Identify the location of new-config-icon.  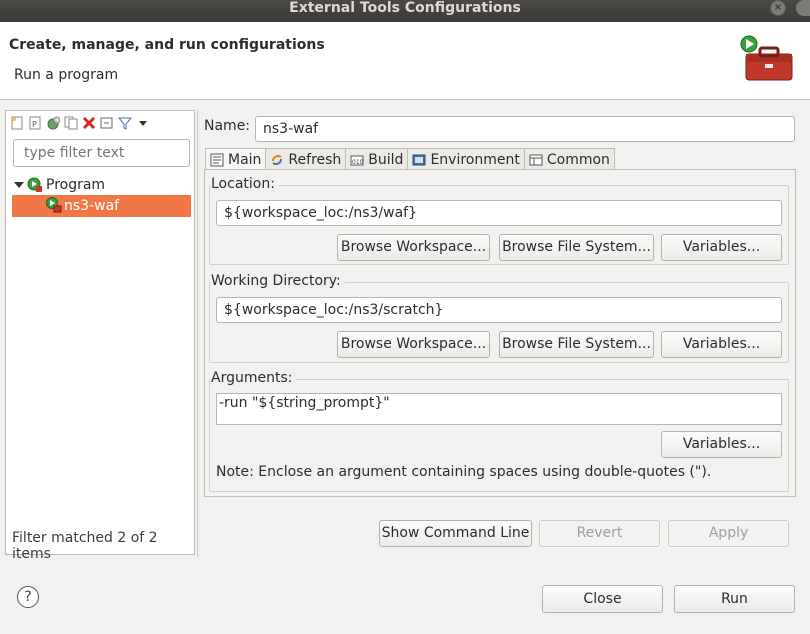
(17, 123).